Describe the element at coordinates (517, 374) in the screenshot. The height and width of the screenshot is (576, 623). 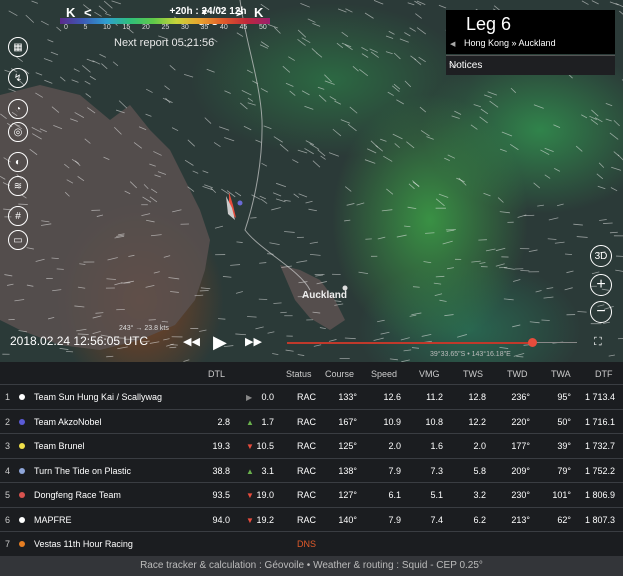
I see `header-twd: TWD` at that location.